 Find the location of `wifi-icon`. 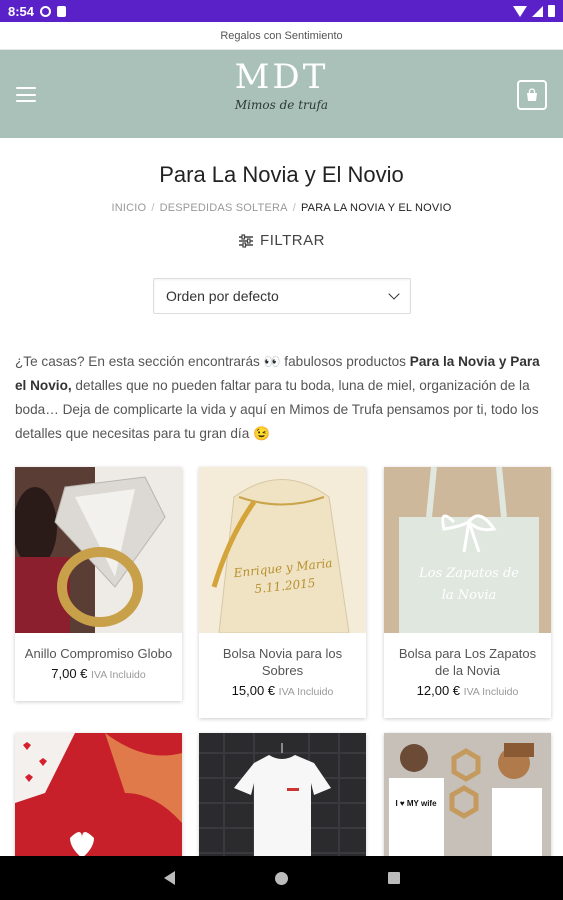

wifi-icon is located at coordinates (520, 11).